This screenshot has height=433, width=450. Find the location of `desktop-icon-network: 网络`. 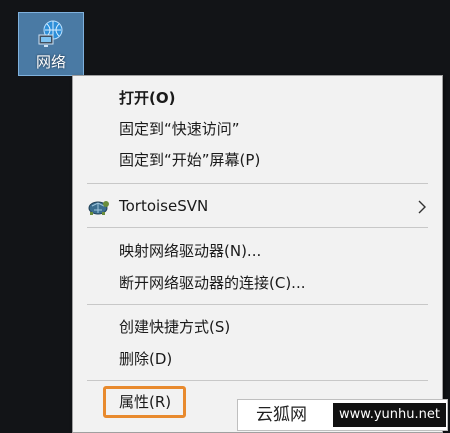

desktop-icon-network: 网络 is located at coordinates (51, 44).